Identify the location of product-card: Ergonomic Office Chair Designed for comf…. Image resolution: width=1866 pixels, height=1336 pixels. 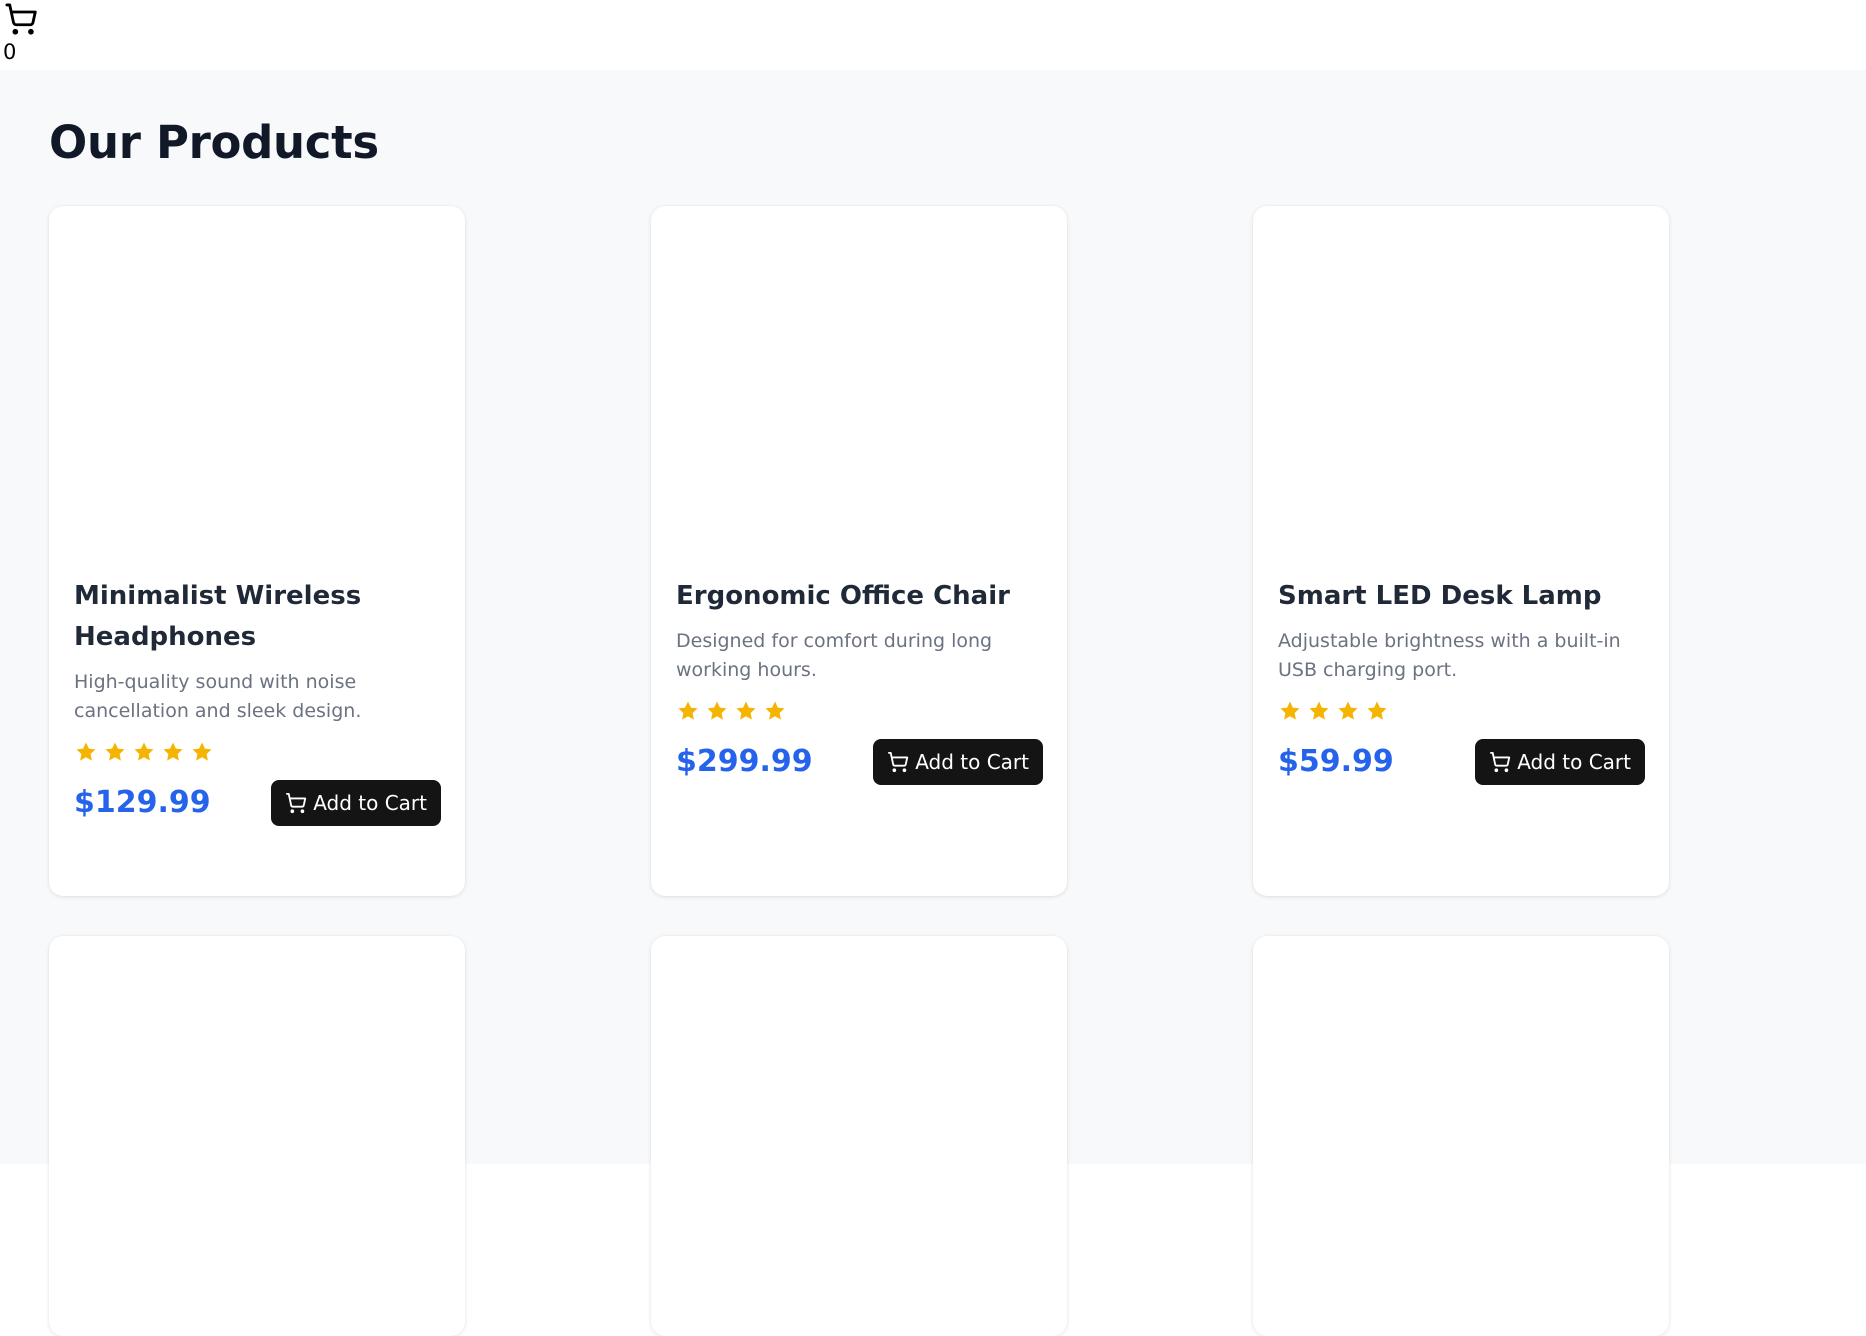
(859, 551).